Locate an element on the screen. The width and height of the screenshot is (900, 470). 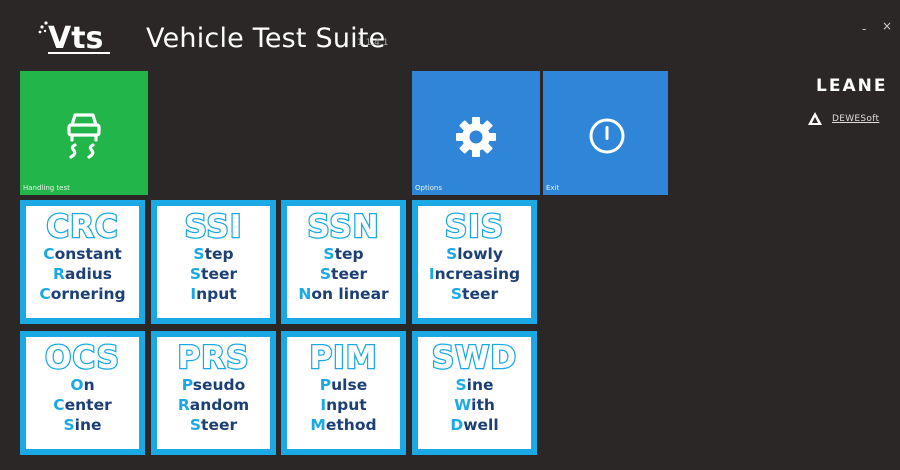
exit-tile: Exit is located at coordinates (605, 133).